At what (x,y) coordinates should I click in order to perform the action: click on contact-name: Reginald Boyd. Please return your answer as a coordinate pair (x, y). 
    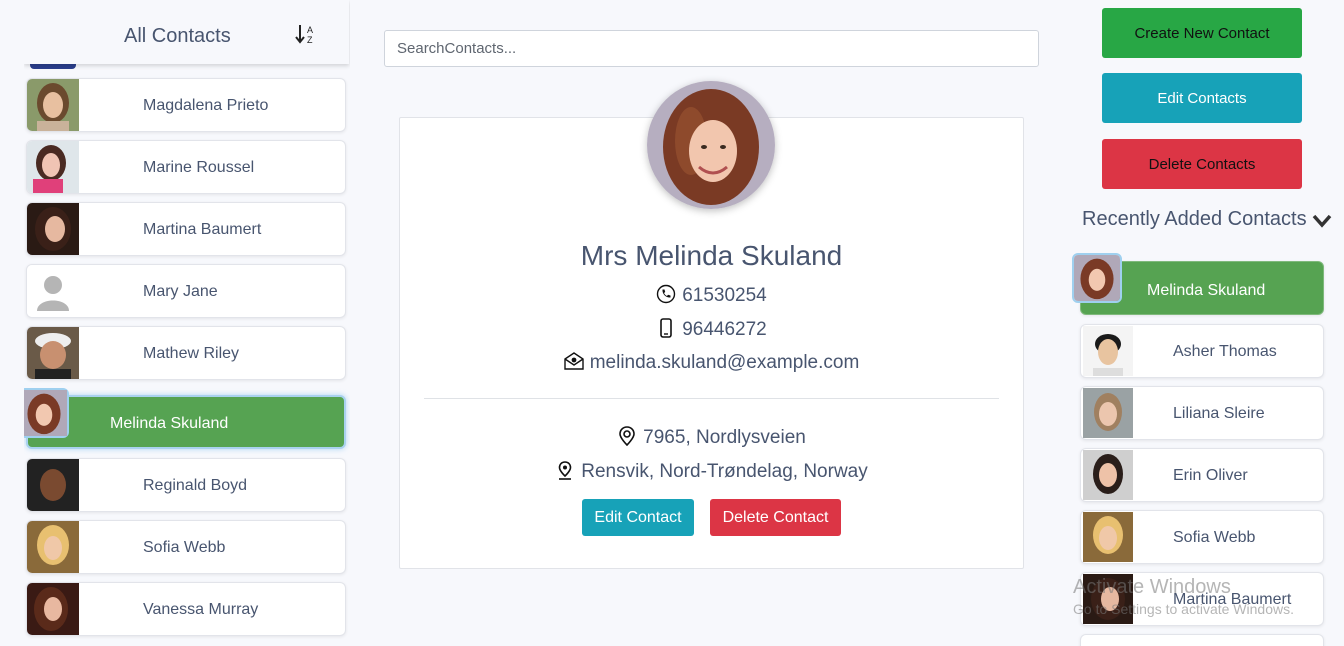
    Looking at the image, I should click on (195, 485).